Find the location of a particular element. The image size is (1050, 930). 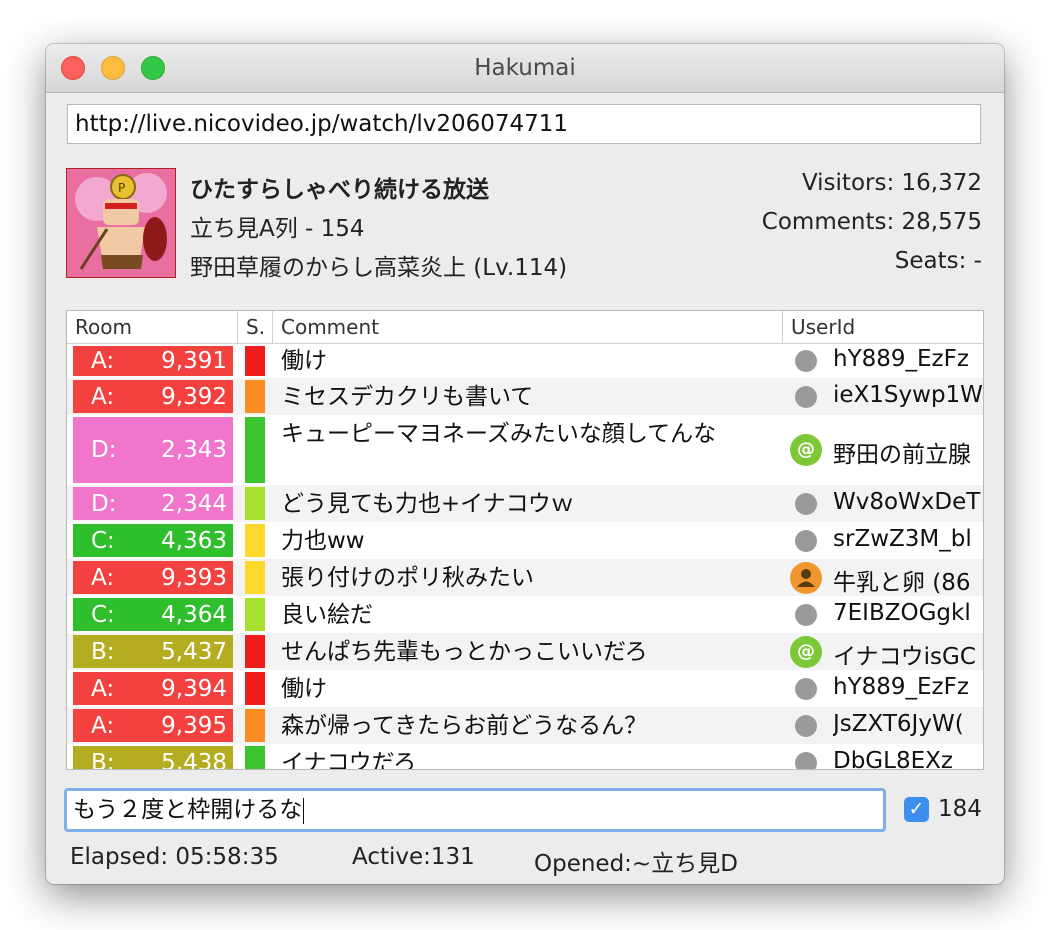

anonymous-checkbox-label: 184 is located at coordinates (960, 809).